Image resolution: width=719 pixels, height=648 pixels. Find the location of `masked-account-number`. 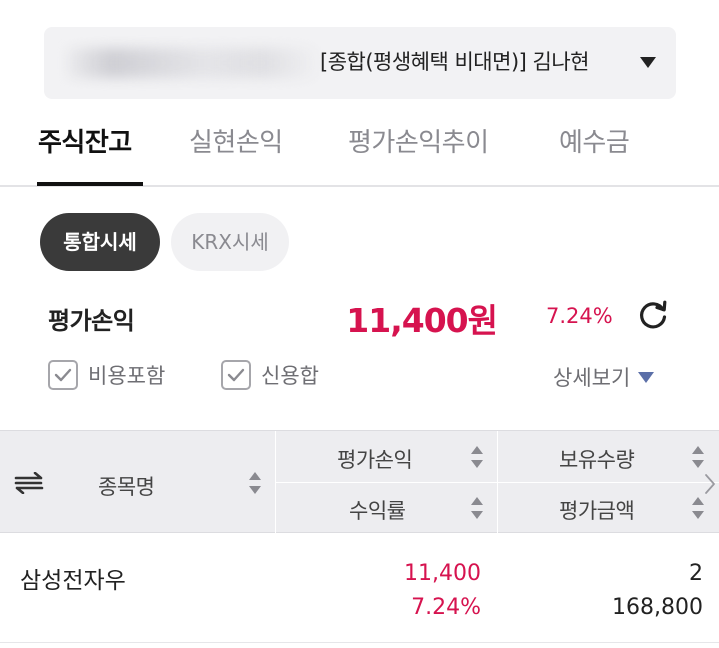

masked-account-number is located at coordinates (192, 63).